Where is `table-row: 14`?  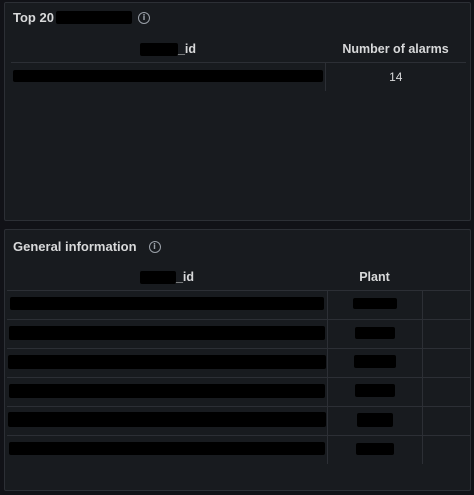 table-row: 14 is located at coordinates (238, 76).